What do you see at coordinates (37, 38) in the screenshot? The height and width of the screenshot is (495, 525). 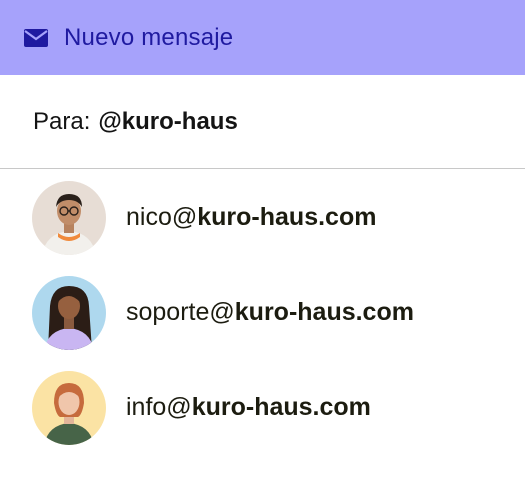 I see `envelope-icon` at bounding box center [37, 38].